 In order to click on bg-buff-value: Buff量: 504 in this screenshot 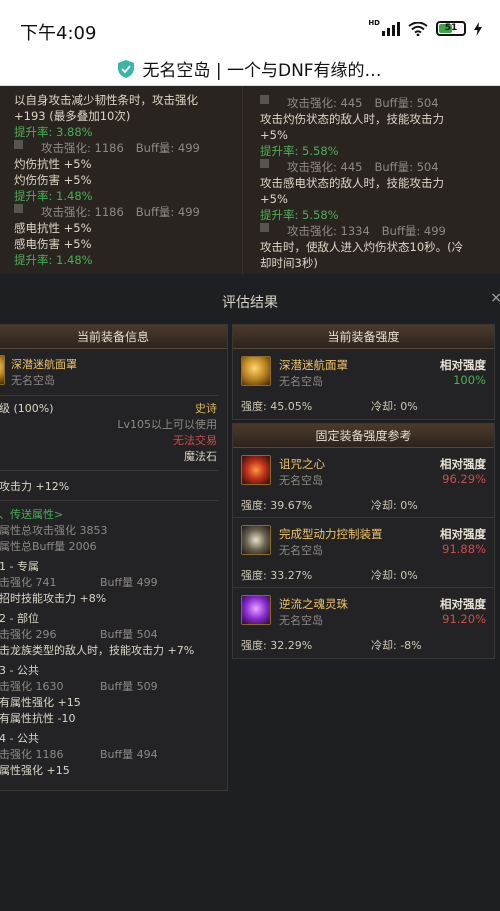, I will do `click(406, 167)`.